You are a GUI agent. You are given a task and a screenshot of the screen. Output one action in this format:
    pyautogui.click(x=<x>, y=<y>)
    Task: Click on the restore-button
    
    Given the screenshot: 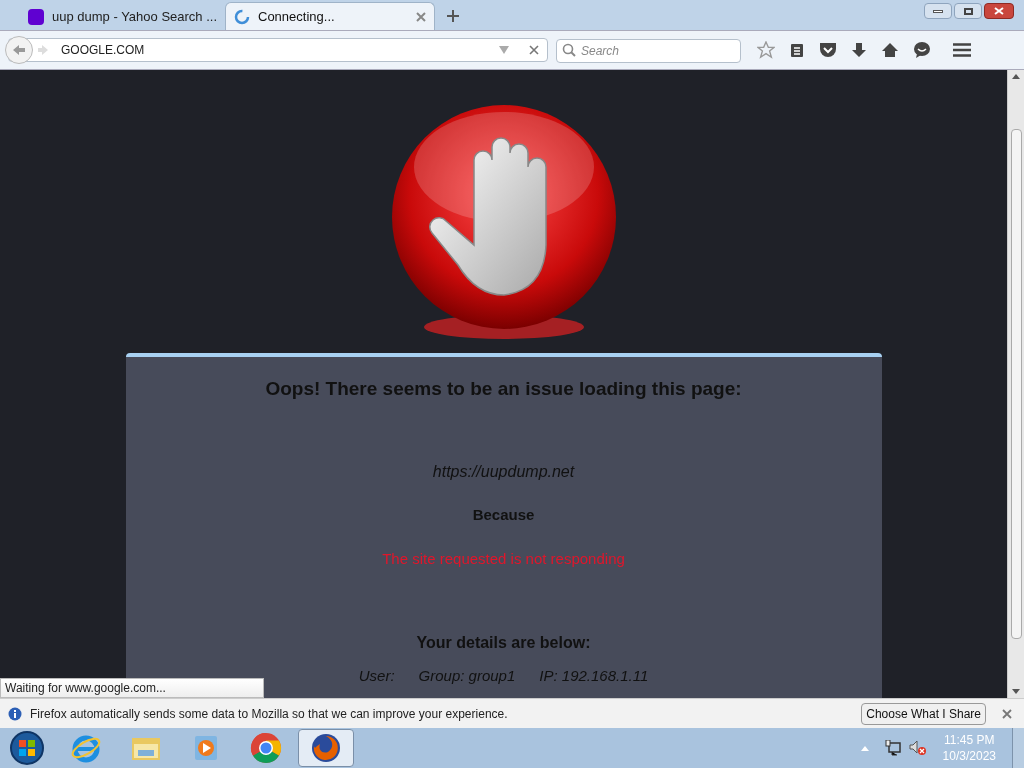 What is the action you would take?
    pyautogui.click(x=968, y=11)
    